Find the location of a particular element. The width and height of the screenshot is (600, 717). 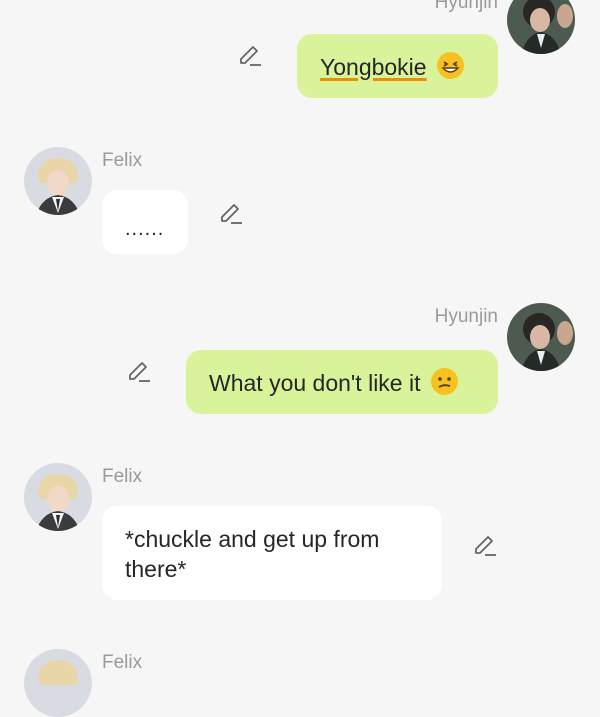

confused-face-icon is located at coordinates (444, 381).